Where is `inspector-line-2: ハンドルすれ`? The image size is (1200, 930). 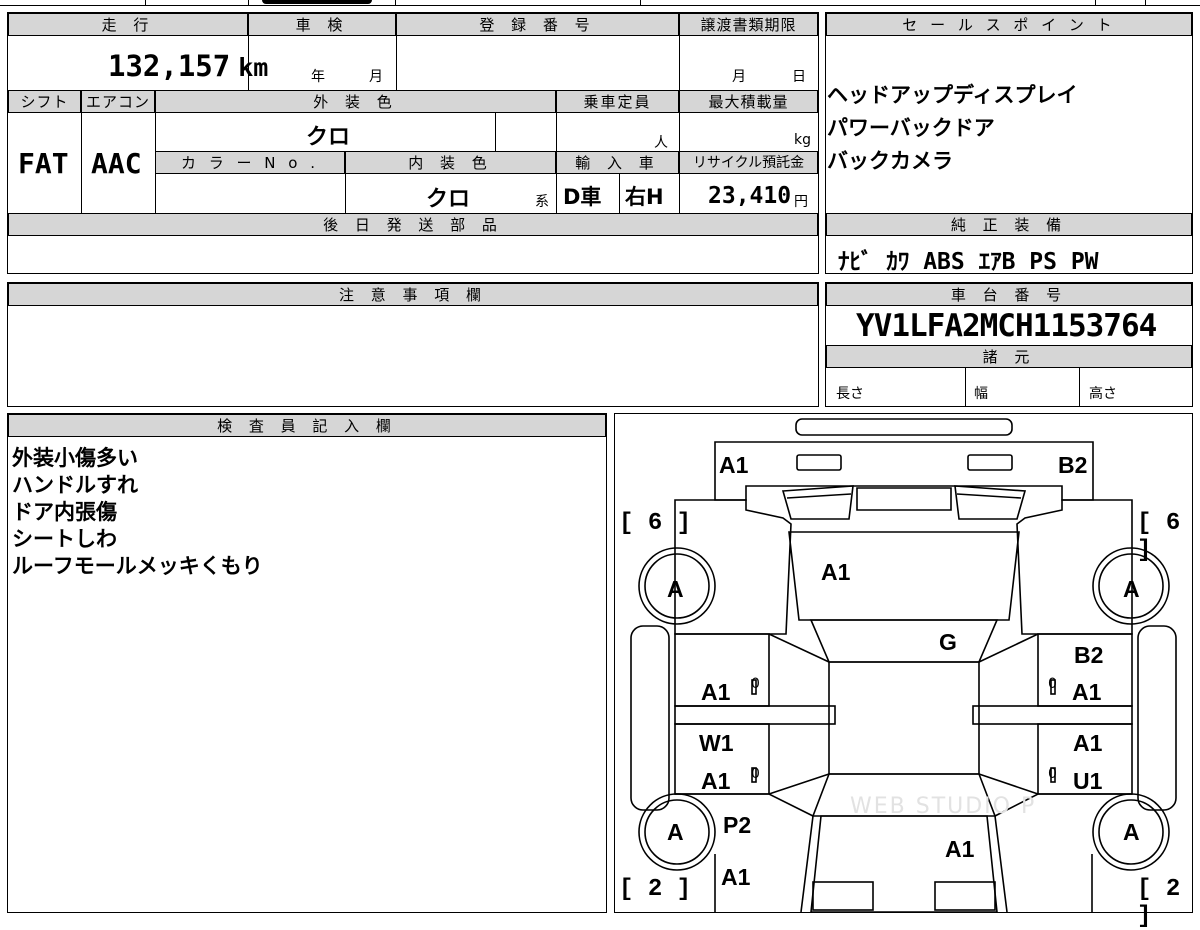
inspector-line-2: ハンドルすれ is located at coordinates (75, 485).